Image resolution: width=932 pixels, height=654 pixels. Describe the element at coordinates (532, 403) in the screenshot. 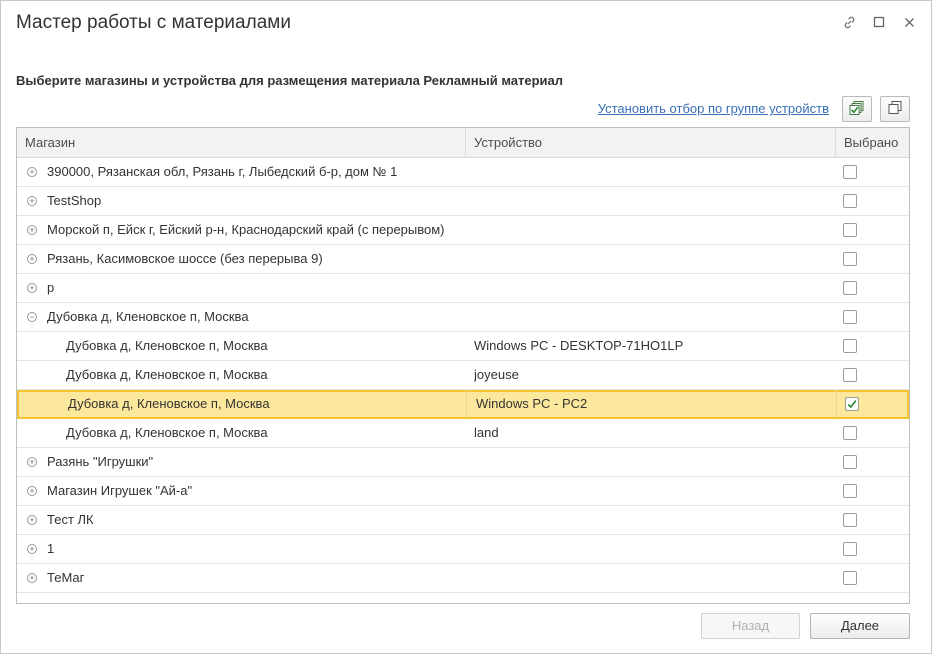

I see `device-cell: Windows PC - PC2` at that location.